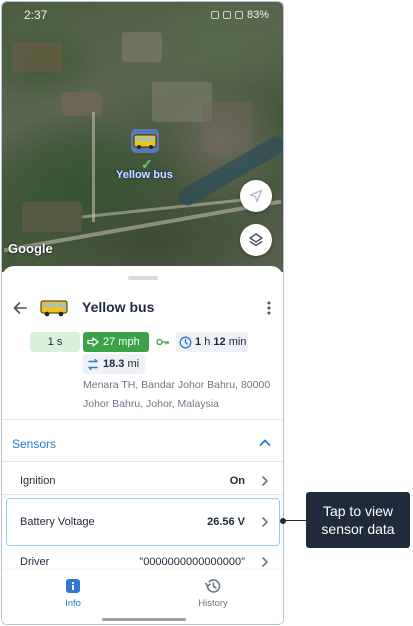 The height and width of the screenshot is (626, 413). I want to click on speed-chip: 27 mph, so click(116, 342).